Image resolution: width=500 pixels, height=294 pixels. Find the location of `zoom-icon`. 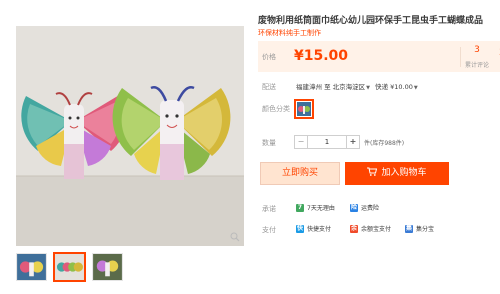

zoom-icon is located at coordinates (235, 237).